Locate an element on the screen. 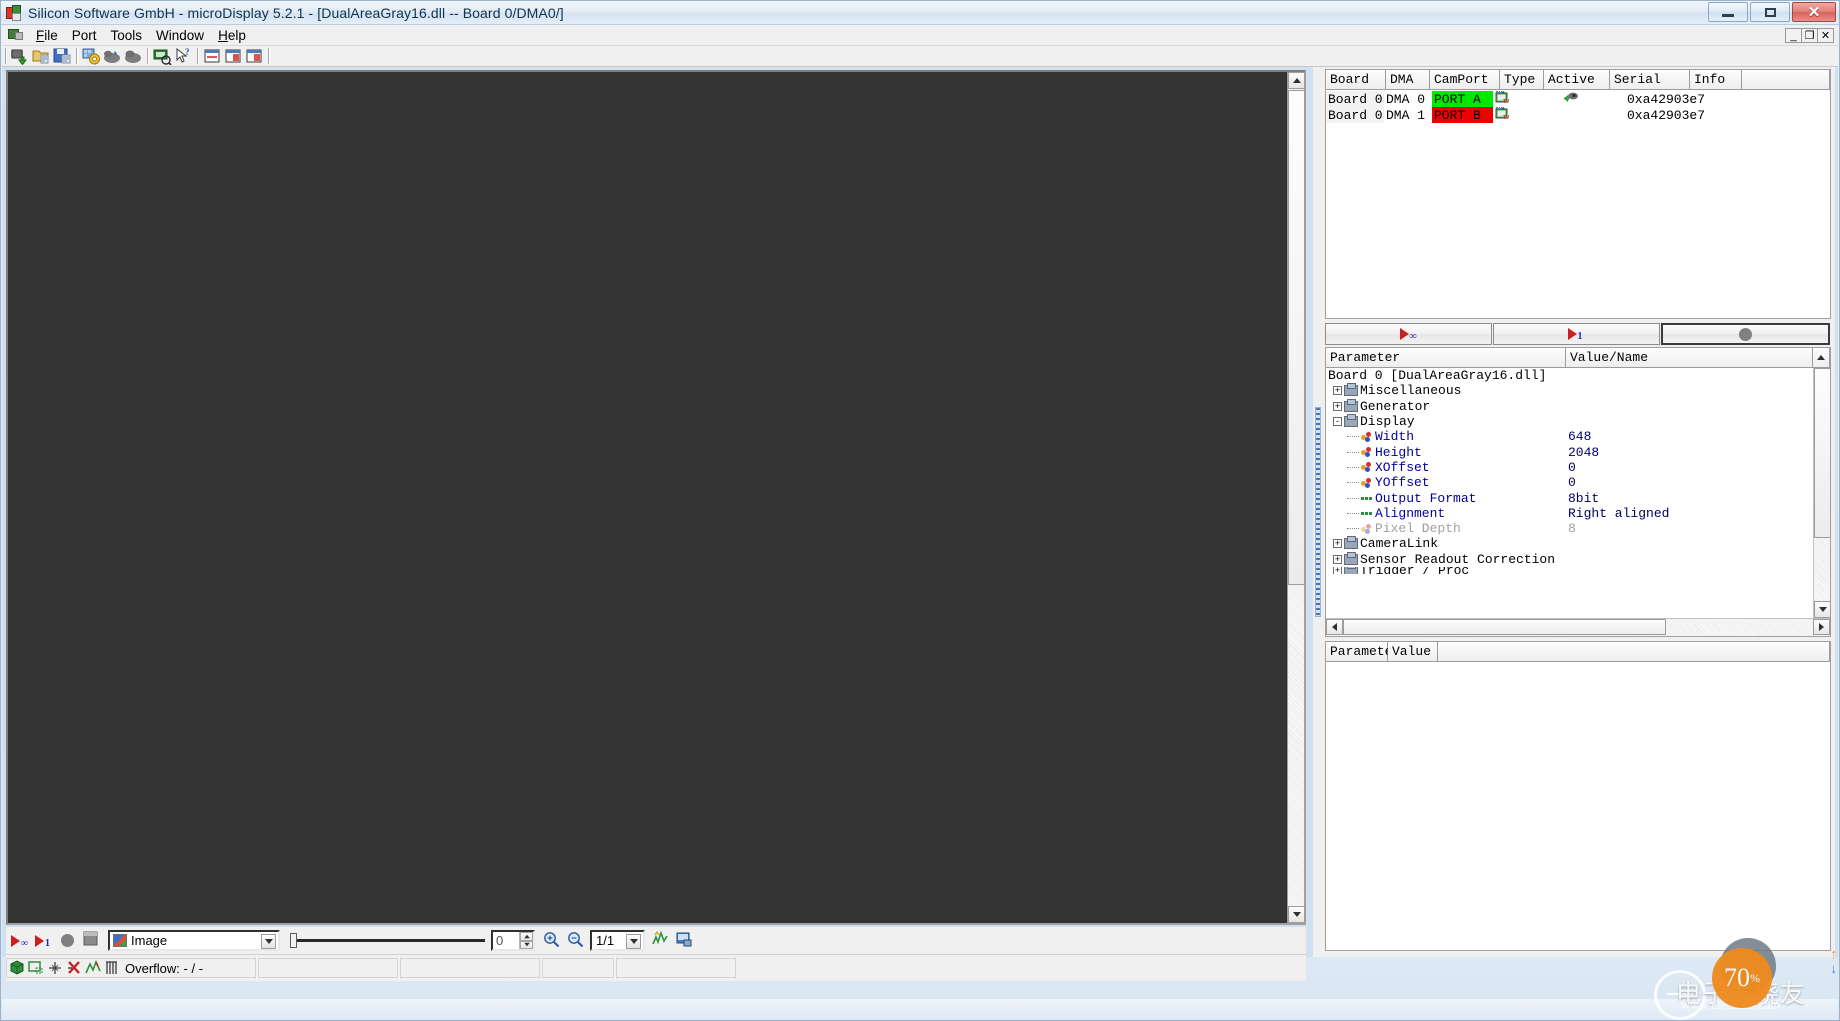 The image size is (1840, 1021). tree-node-alignment: Alignment Right aligned is located at coordinates (1569, 513).